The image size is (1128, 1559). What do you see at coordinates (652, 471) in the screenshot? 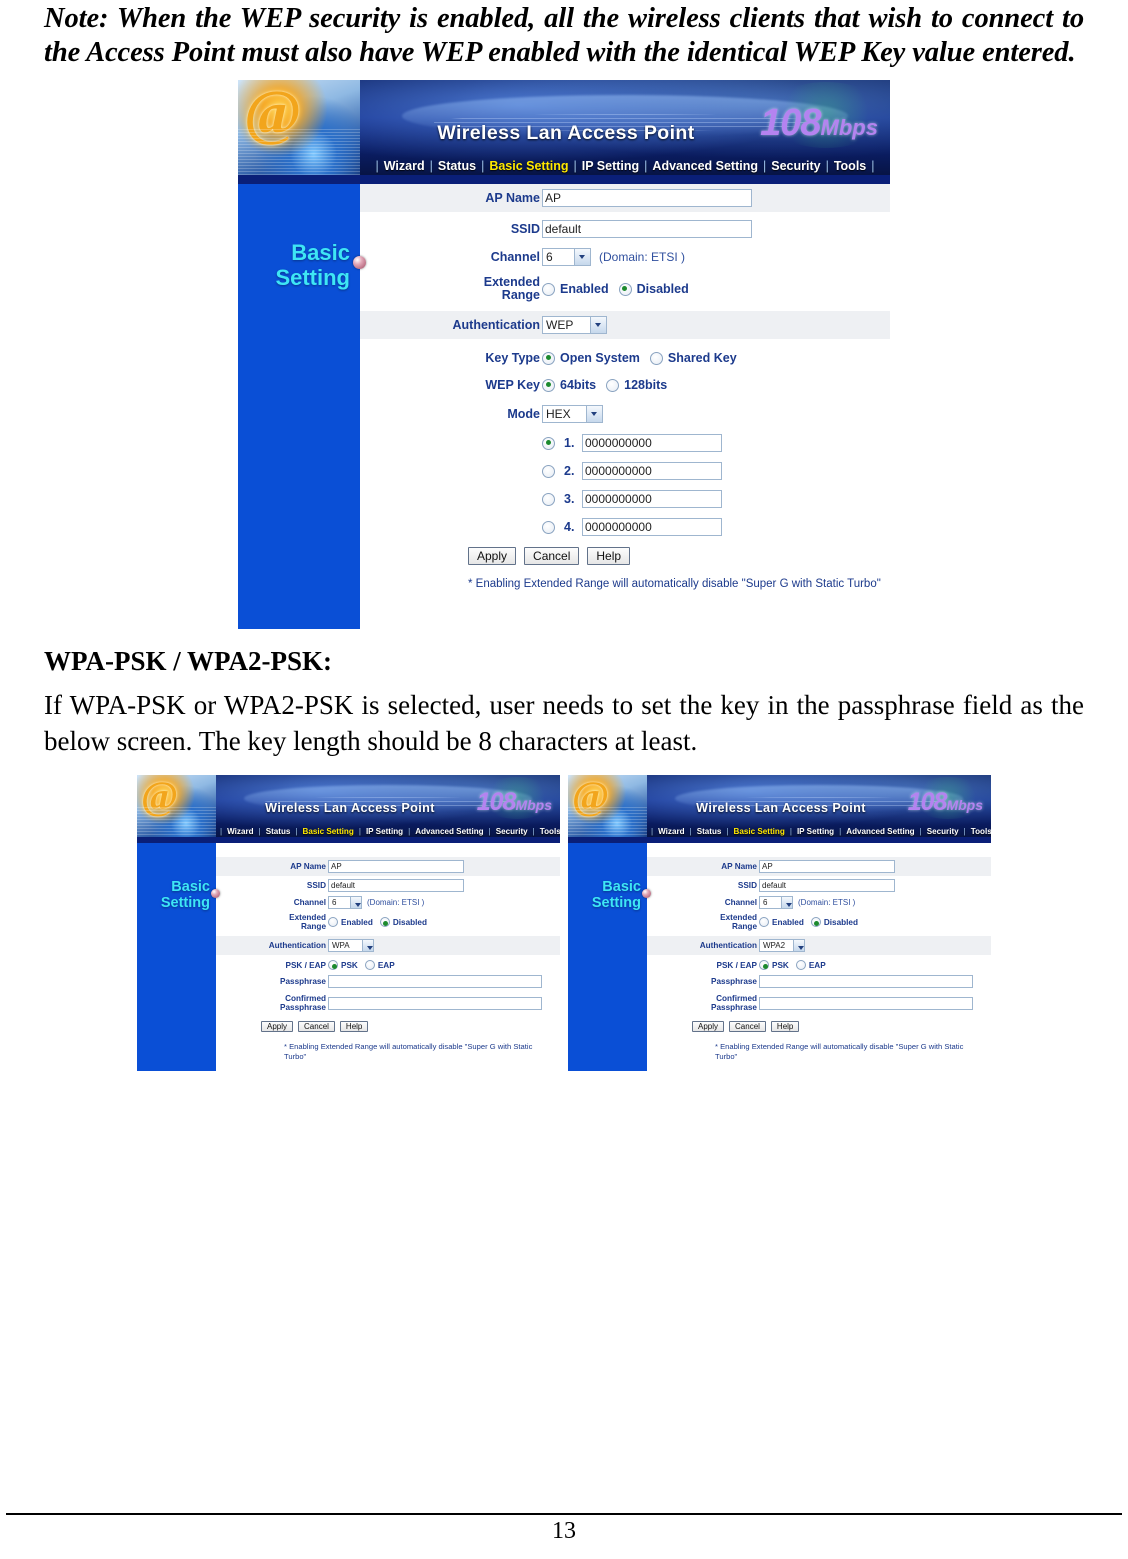
I see `wep-key-2-input: 0000000000` at bounding box center [652, 471].